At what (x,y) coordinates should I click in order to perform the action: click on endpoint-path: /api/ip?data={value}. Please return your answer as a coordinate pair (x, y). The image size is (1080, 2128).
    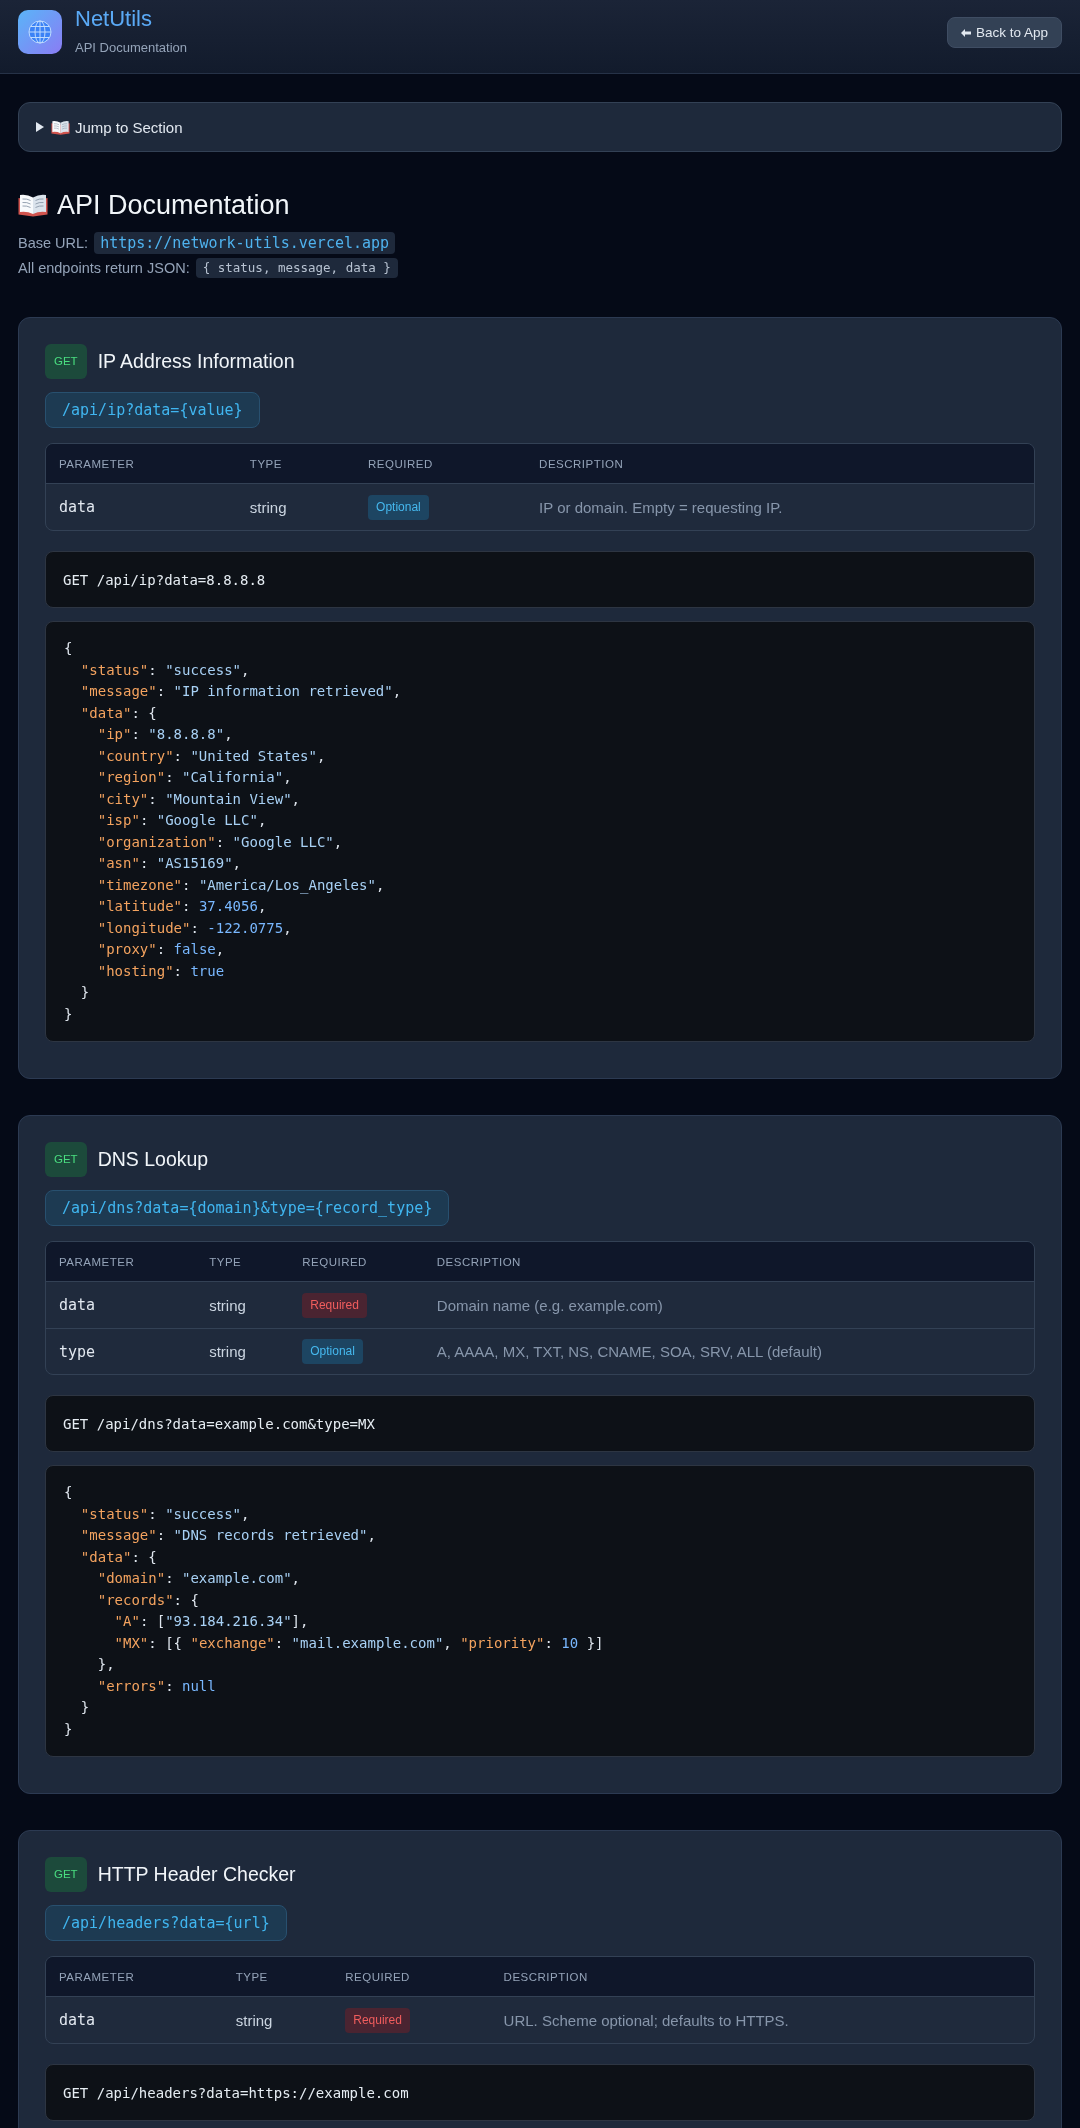
    Looking at the image, I should click on (152, 410).